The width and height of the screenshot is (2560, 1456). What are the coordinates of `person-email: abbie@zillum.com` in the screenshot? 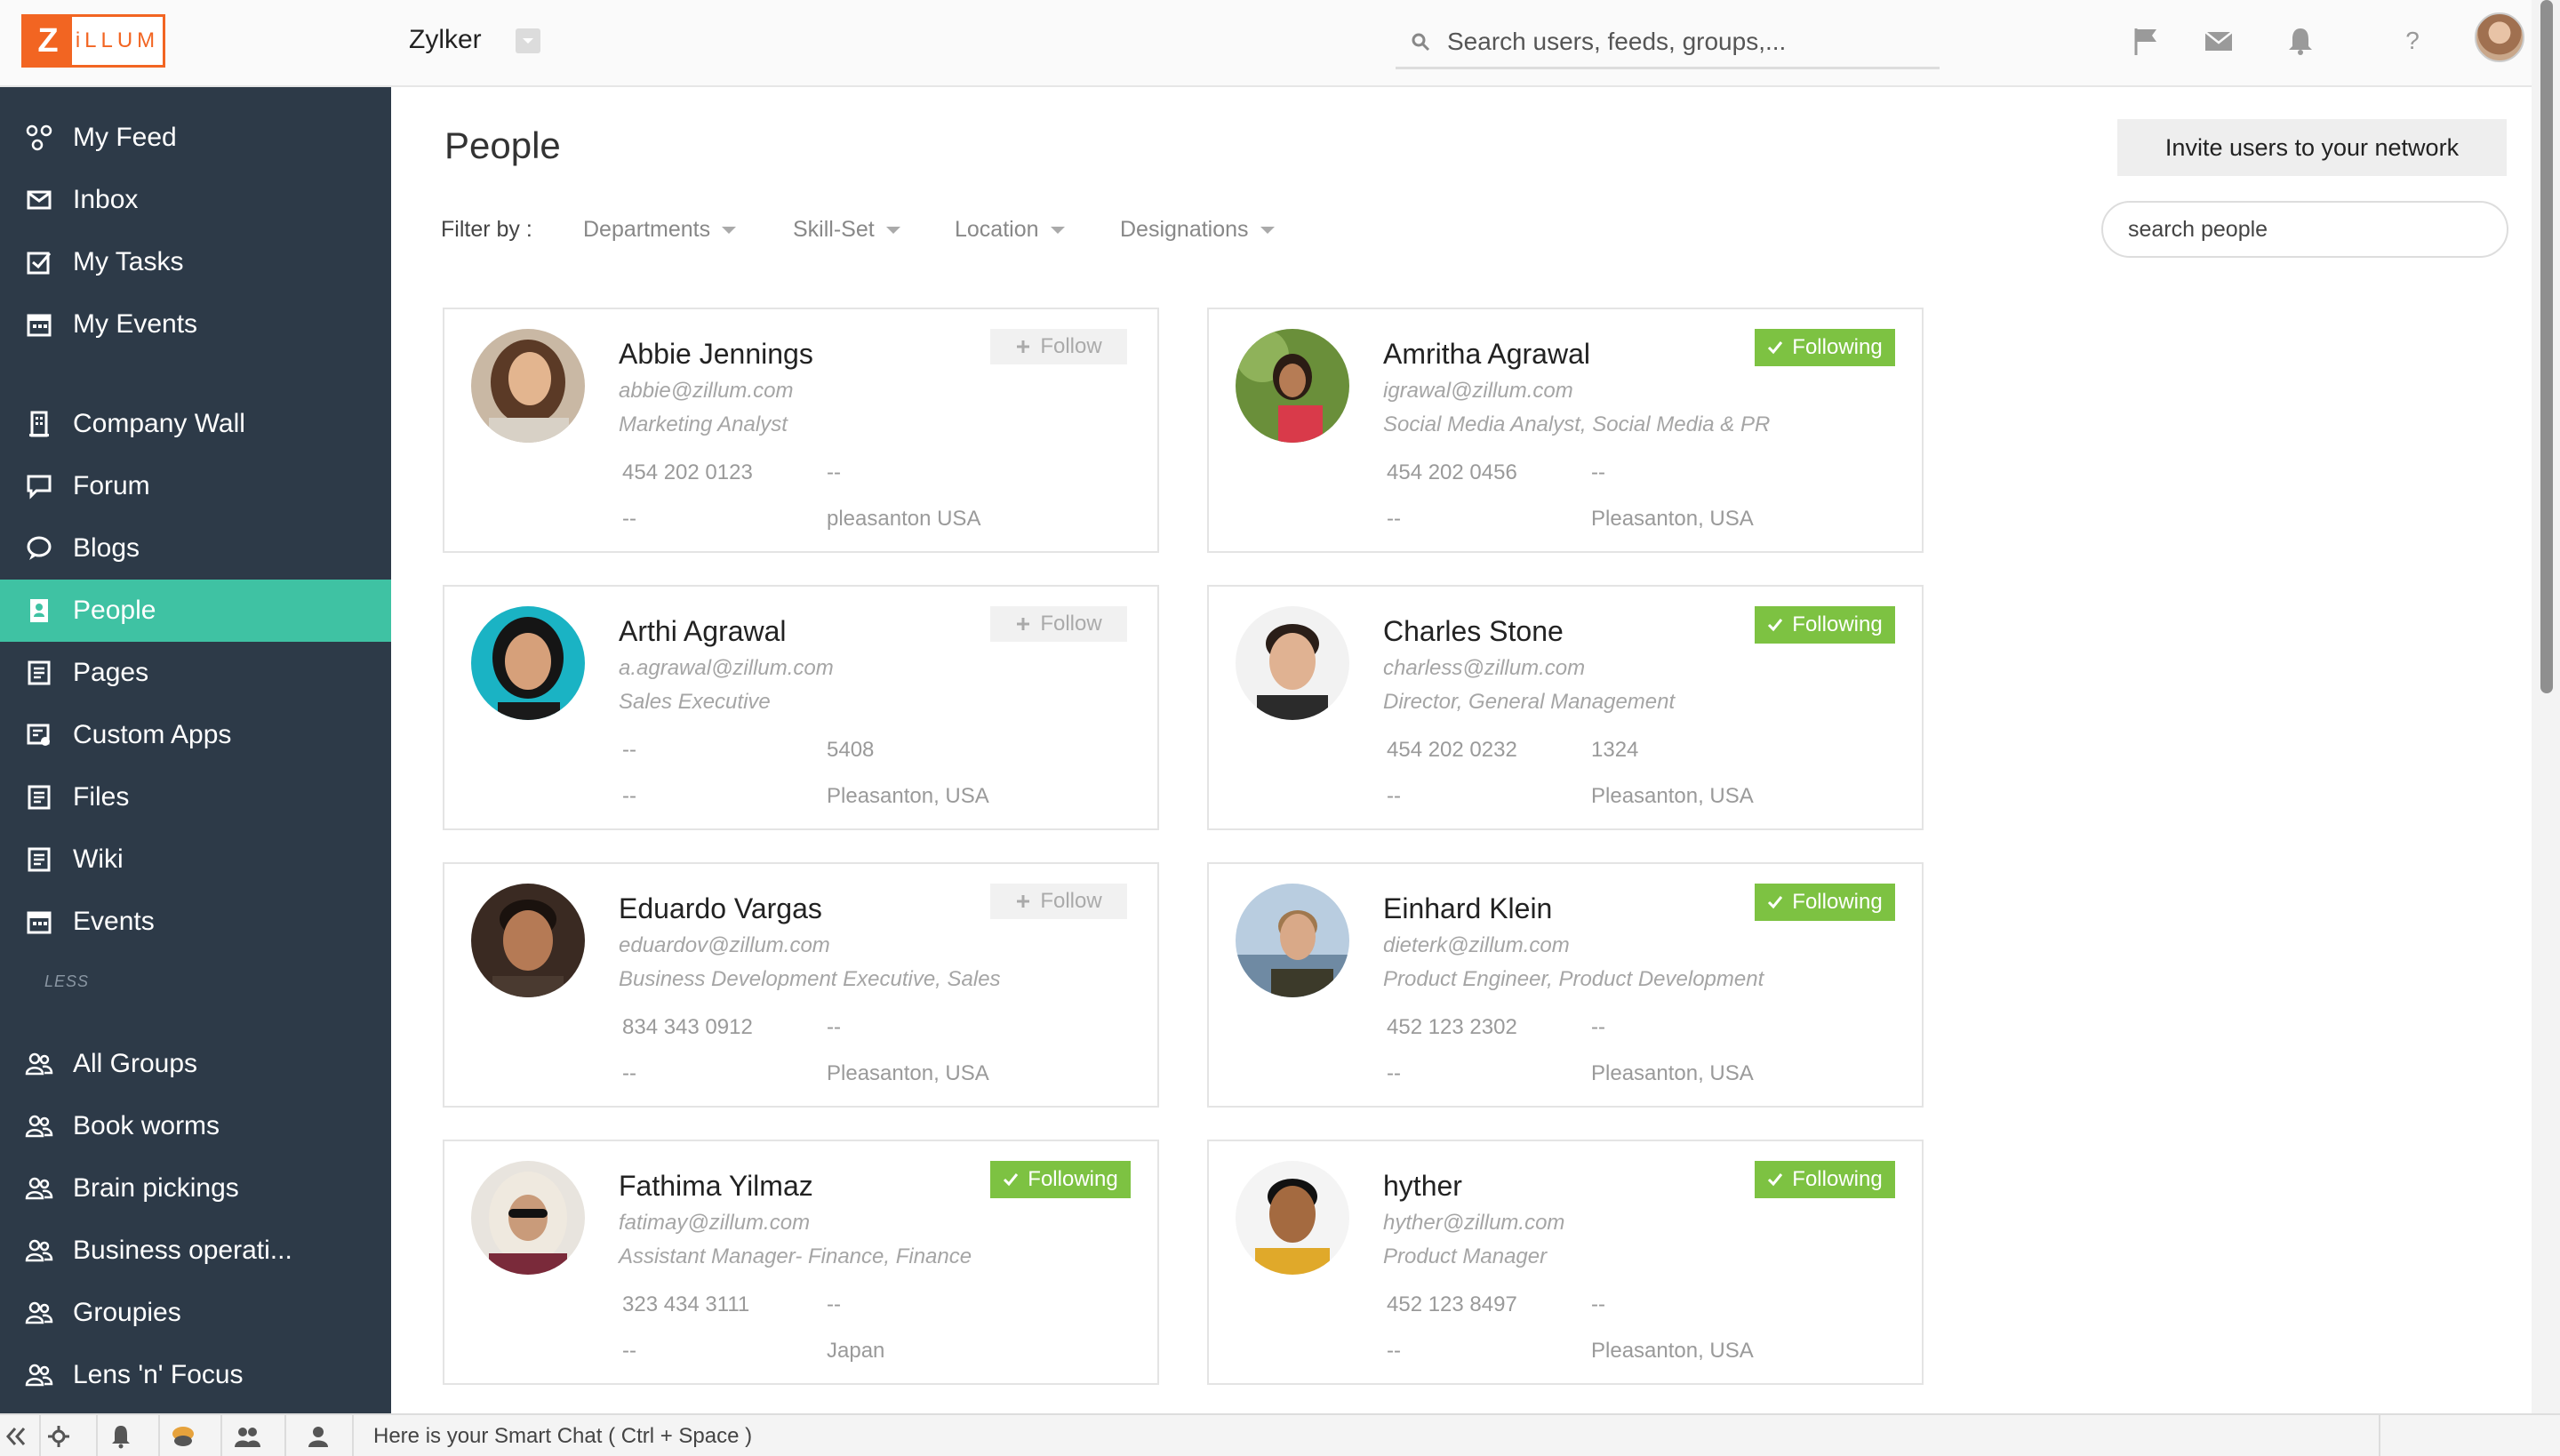 It's located at (706, 391).